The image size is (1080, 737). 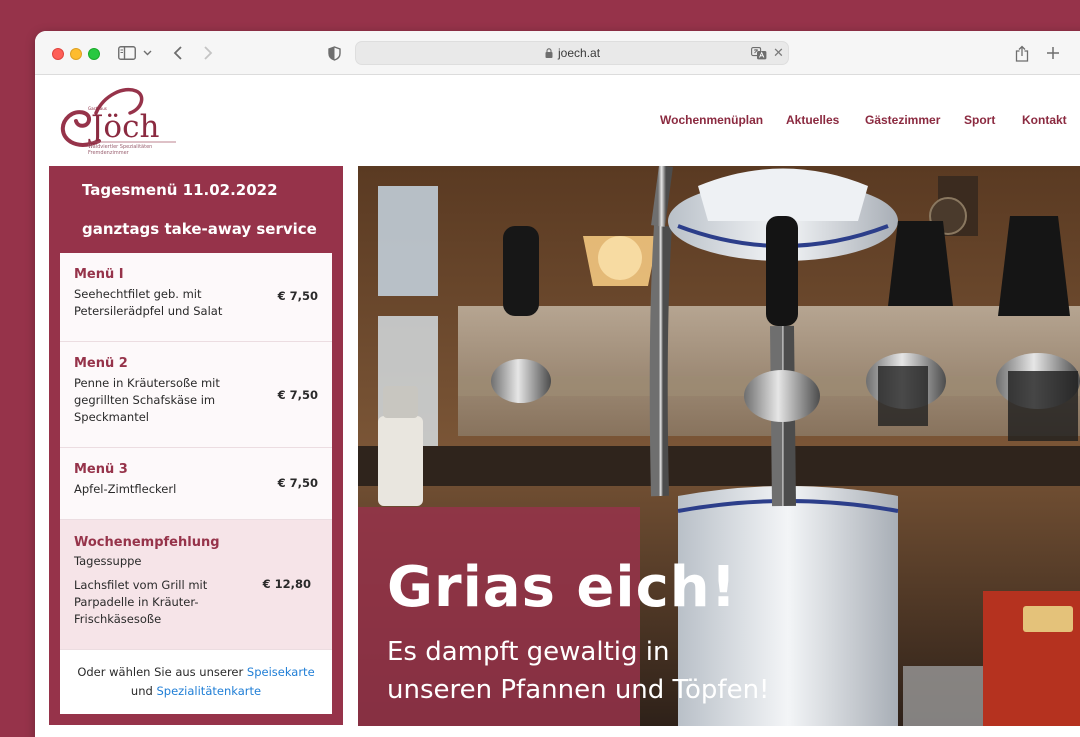 I want to click on nav-link-sport: Sport, so click(x=979, y=120).